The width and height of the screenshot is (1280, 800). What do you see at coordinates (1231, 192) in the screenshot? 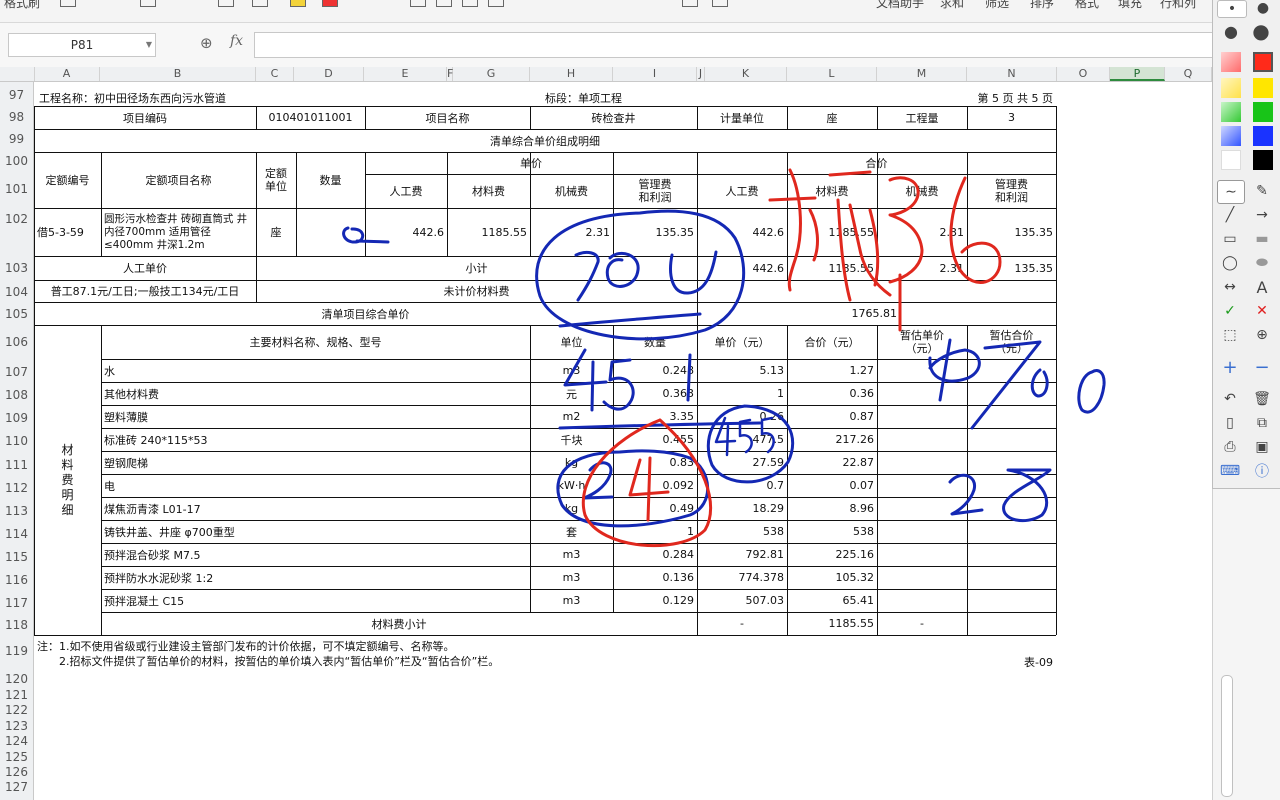
I see `freehand-pen-icon: ∼` at bounding box center [1231, 192].